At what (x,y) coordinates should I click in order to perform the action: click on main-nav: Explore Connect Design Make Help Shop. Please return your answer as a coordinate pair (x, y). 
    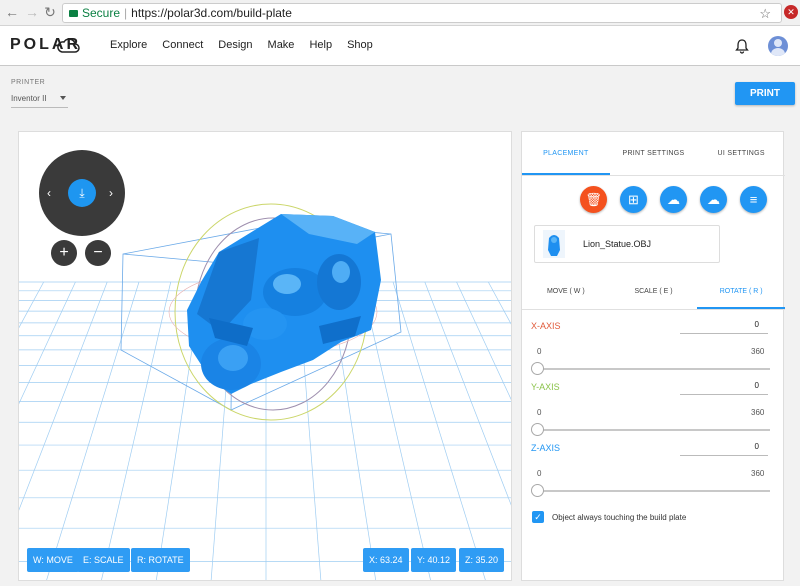
    Looking at the image, I should click on (249, 45).